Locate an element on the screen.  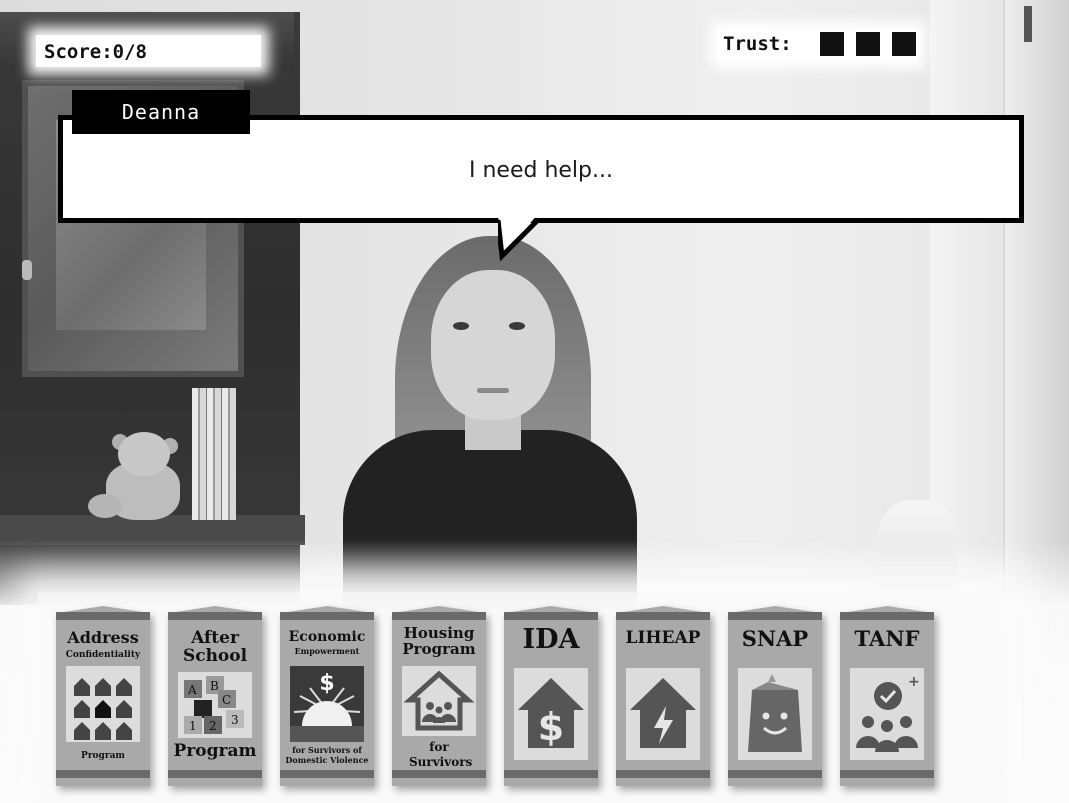
svg-text: A is located at coordinates (192, 690).